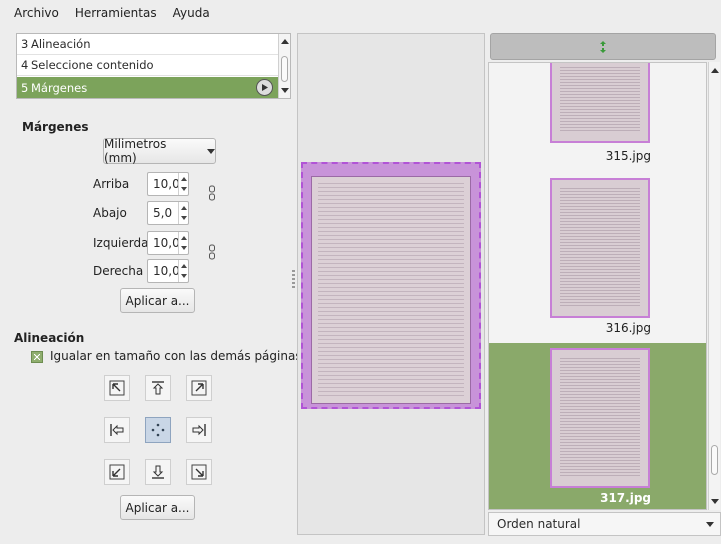 The image size is (721, 544). I want to click on margin-overlay, so click(391, 285).